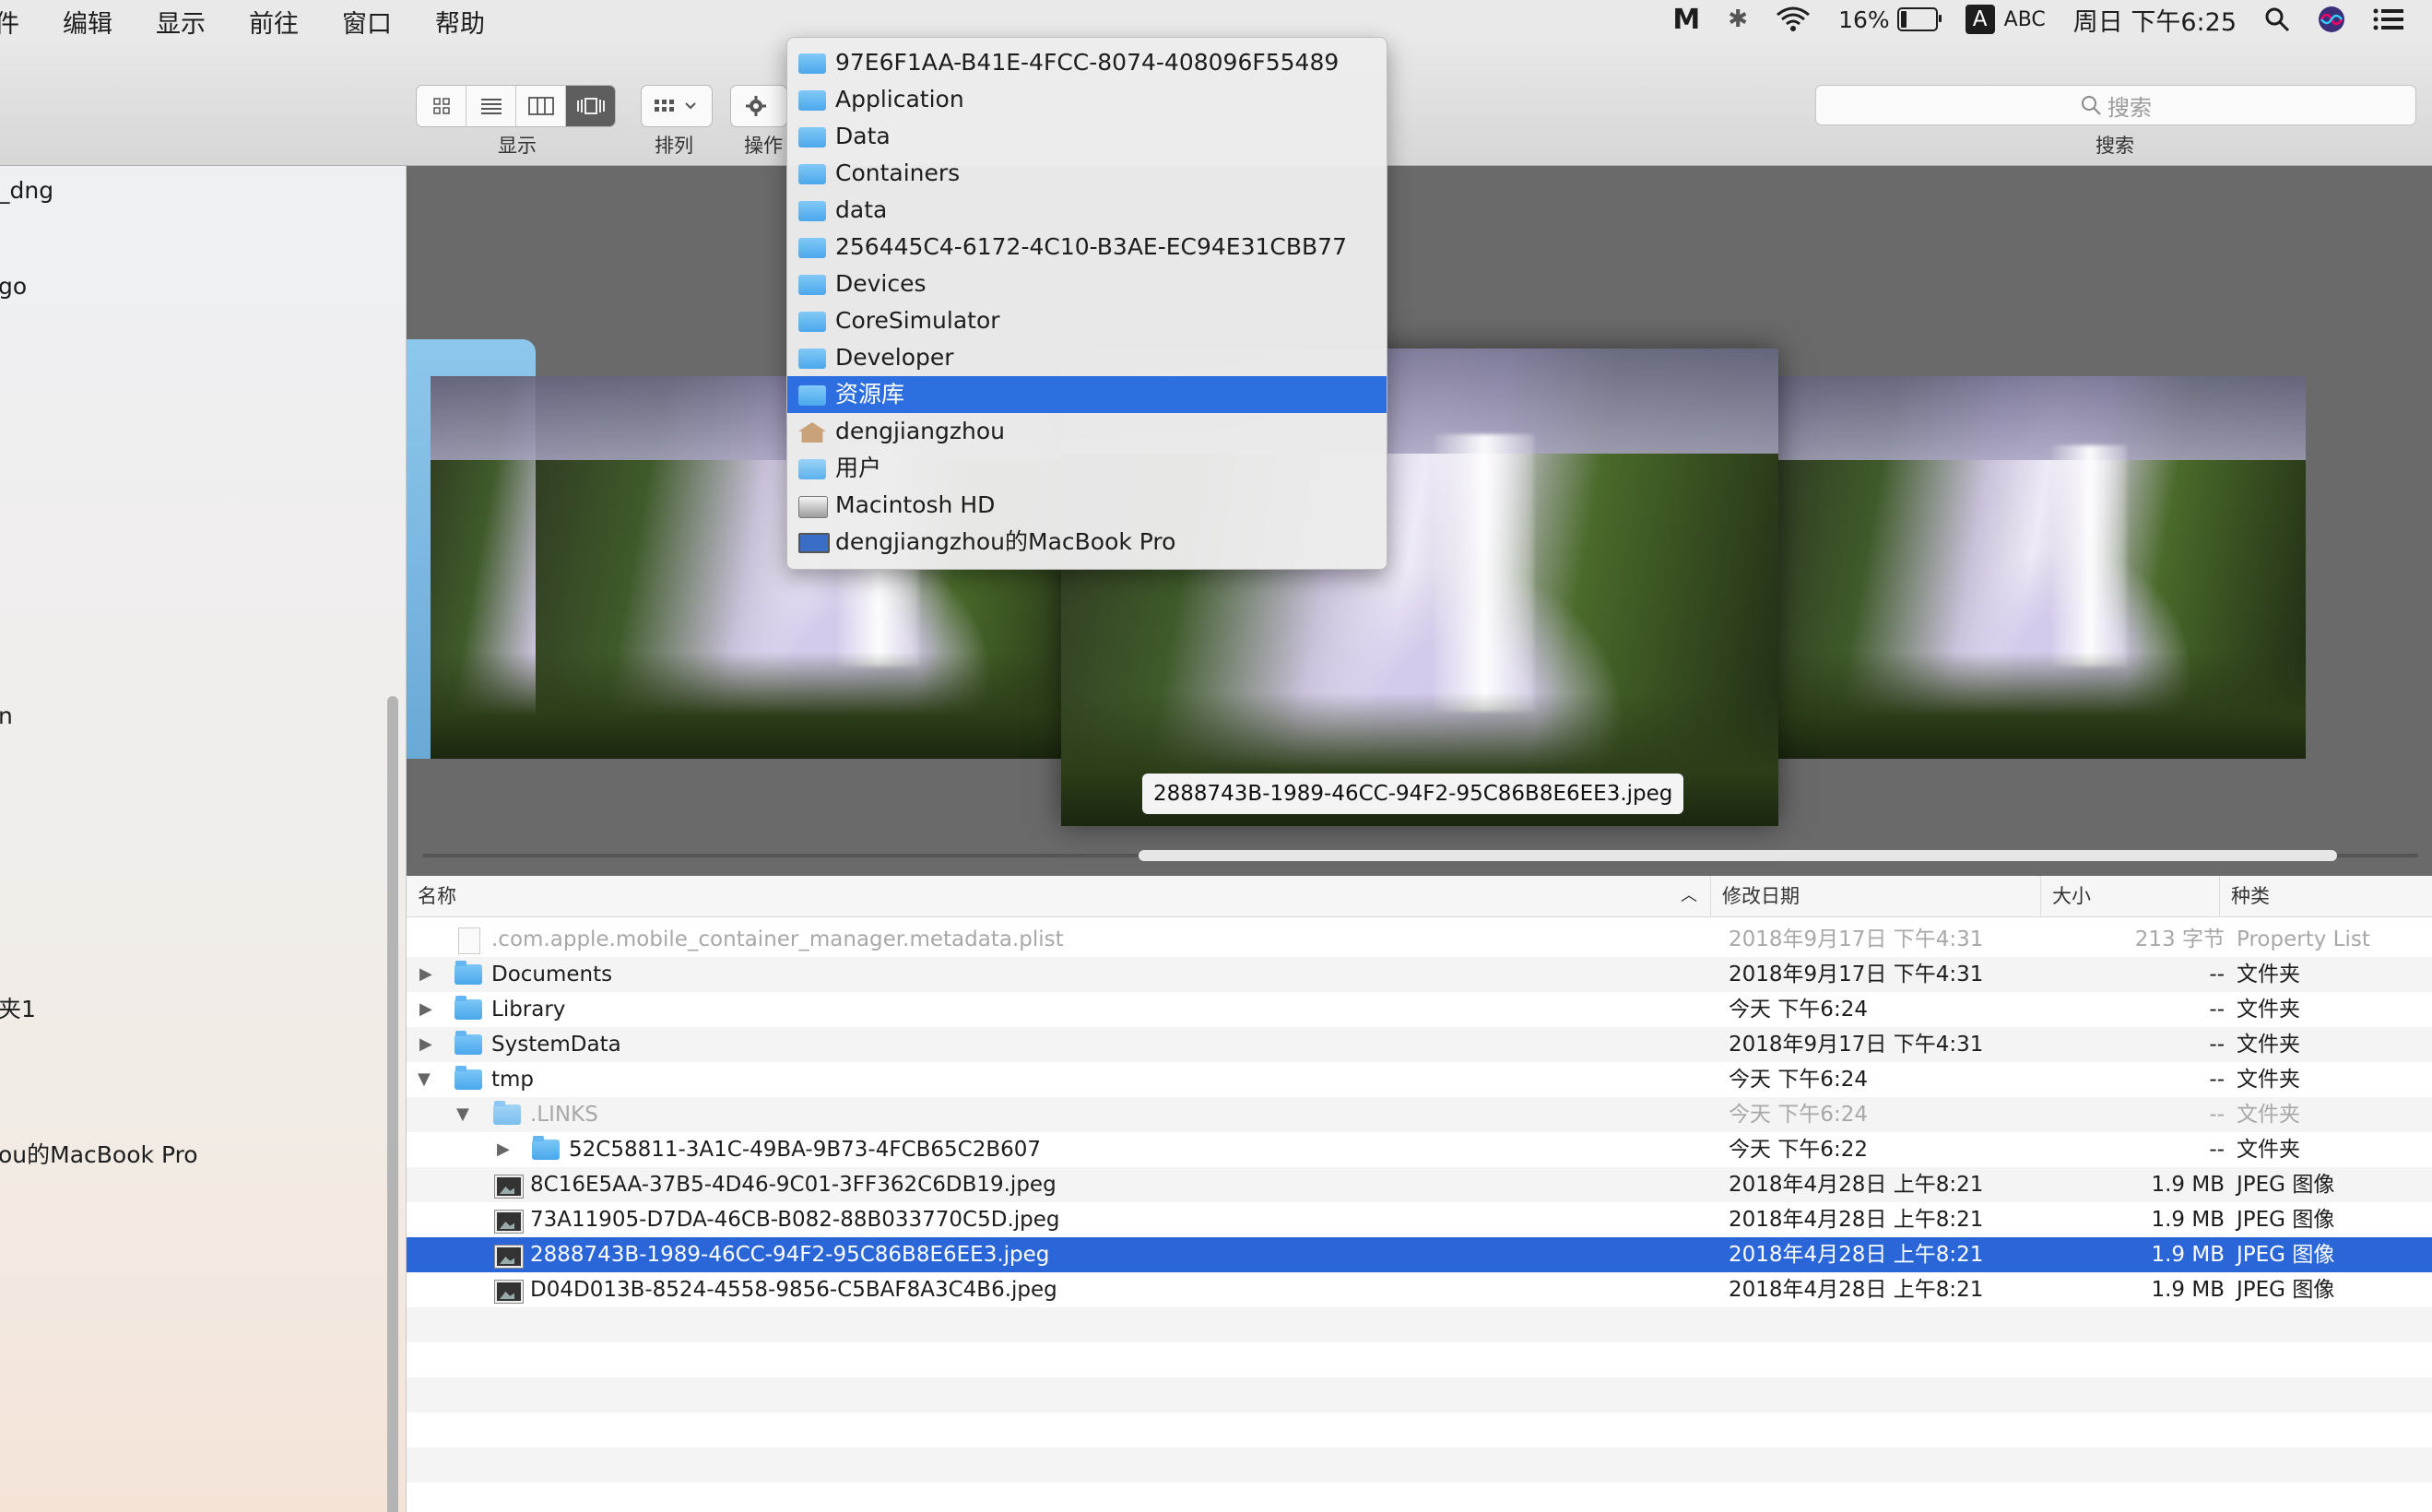 This screenshot has height=1512, width=2432. Describe the element at coordinates (758, 106) in the screenshot. I see `action-button` at that location.